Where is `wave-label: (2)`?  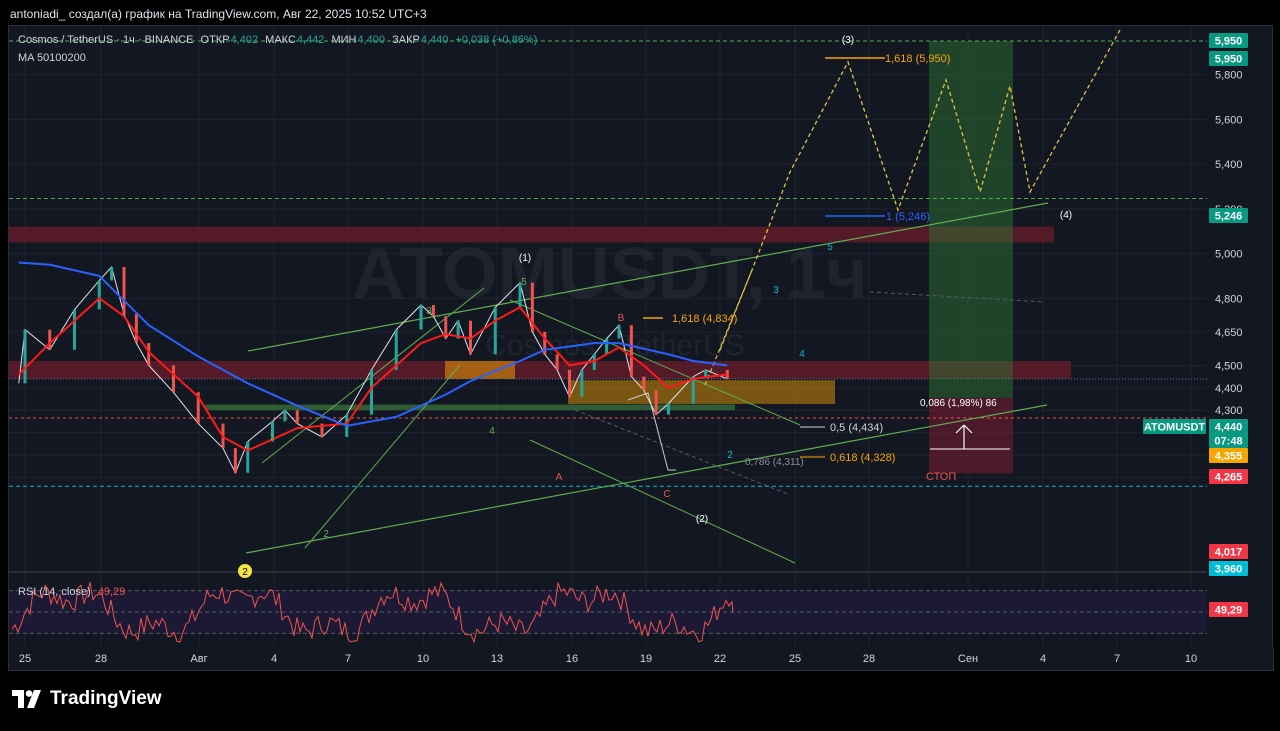
wave-label: (2) is located at coordinates (702, 519).